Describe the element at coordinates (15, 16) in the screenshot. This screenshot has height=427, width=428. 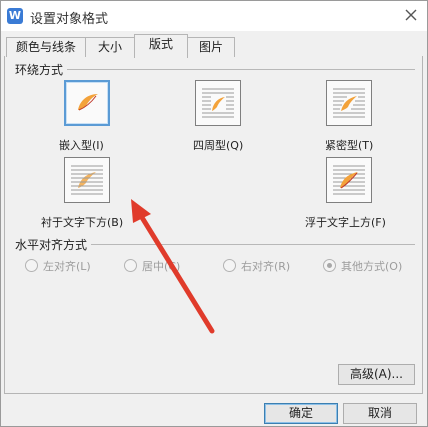
I see `wps-logo-icon: W` at that location.